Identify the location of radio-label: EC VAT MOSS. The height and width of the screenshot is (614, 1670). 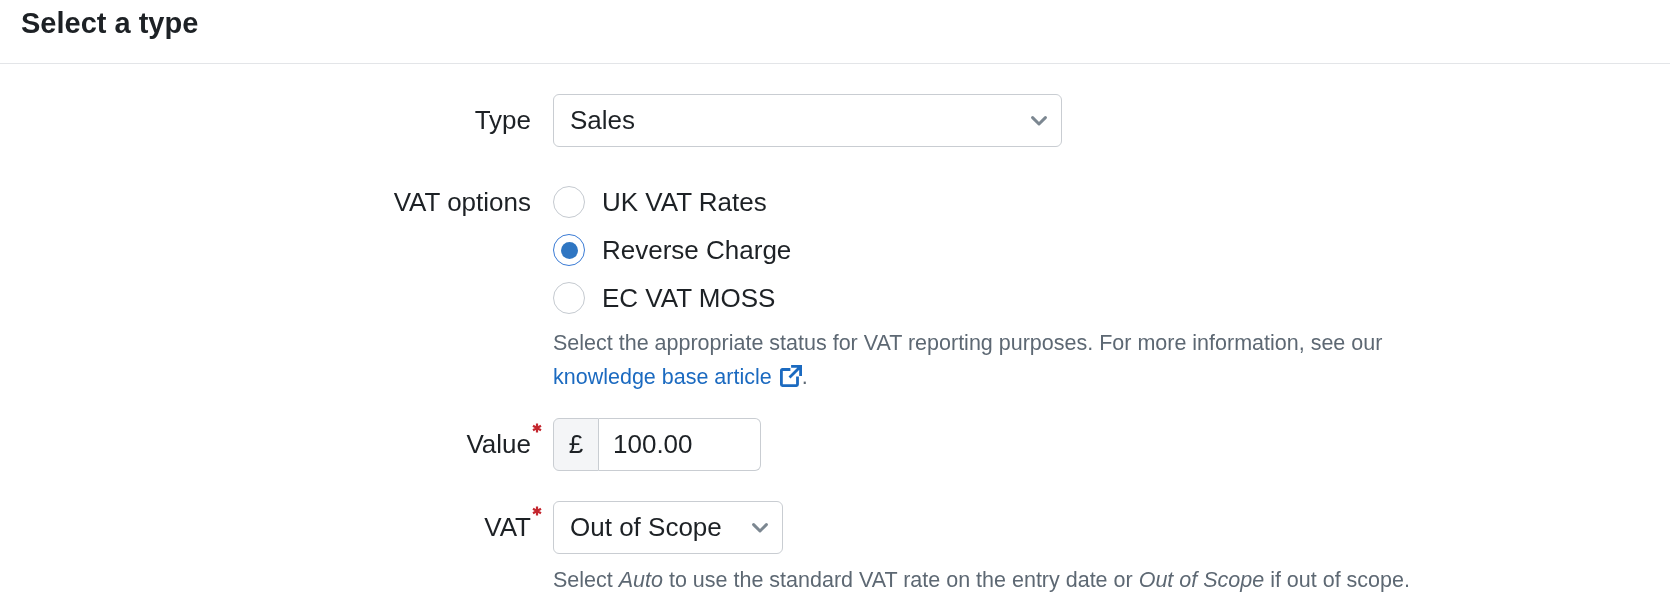
(689, 298).